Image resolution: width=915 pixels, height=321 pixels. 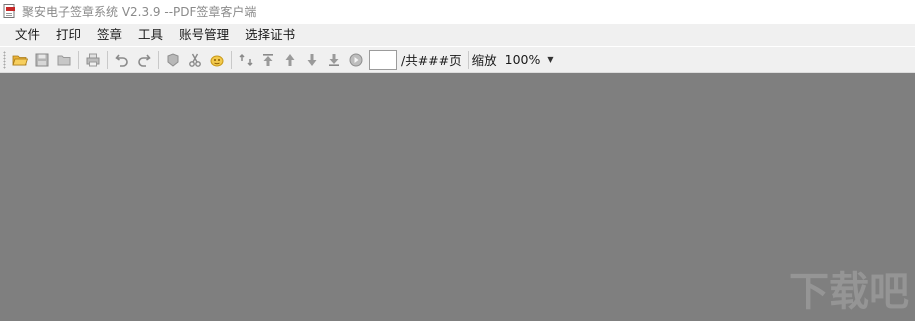 What do you see at coordinates (27, 35) in the screenshot?
I see `menu-file: 文件` at bounding box center [27, 35].